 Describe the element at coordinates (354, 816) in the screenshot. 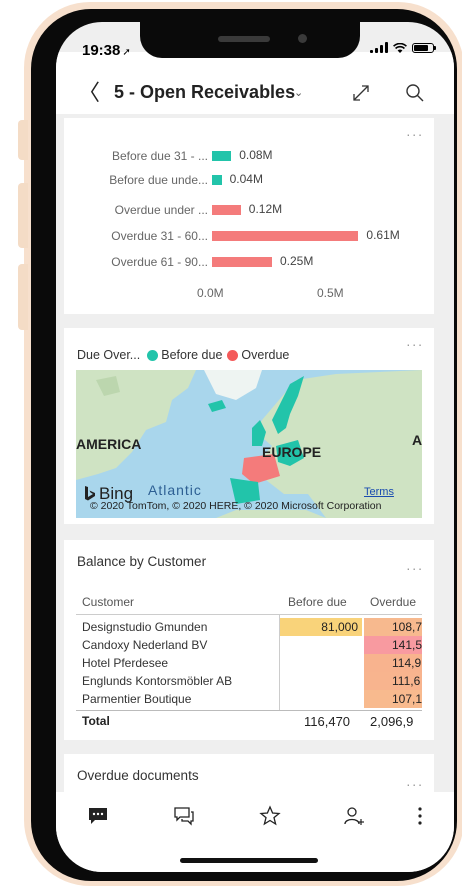

I see `person-add-icon` at that location.